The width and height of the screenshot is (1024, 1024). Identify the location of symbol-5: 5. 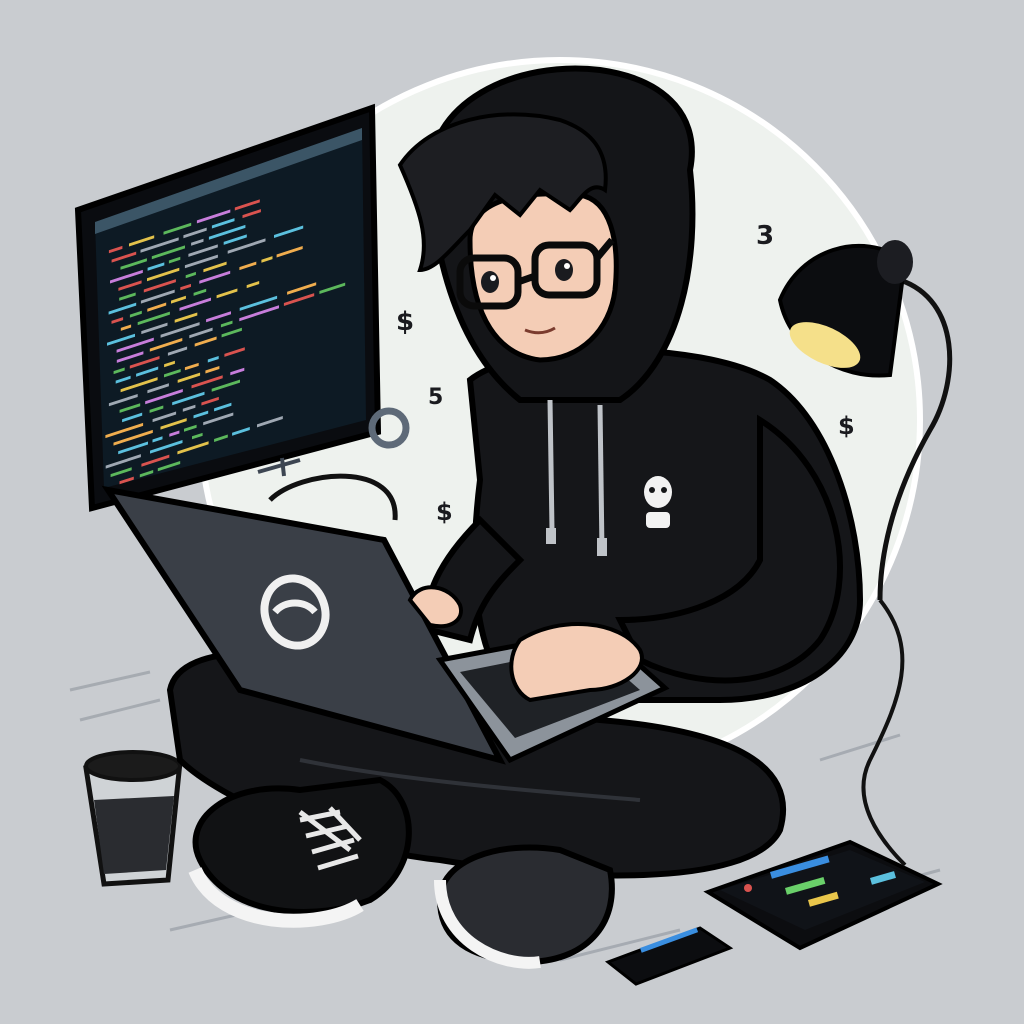
(435, 397).